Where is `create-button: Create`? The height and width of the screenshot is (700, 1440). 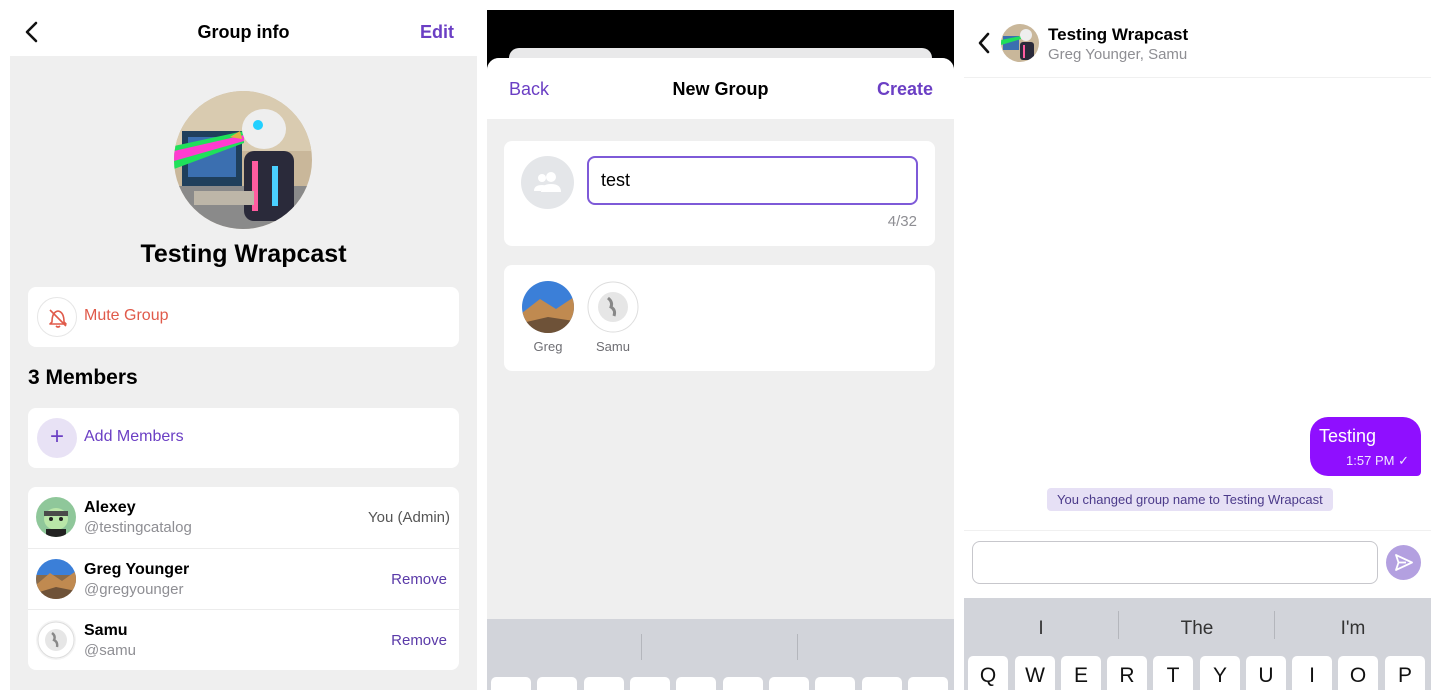 create-button: Create is located at coordinates (905, 89).